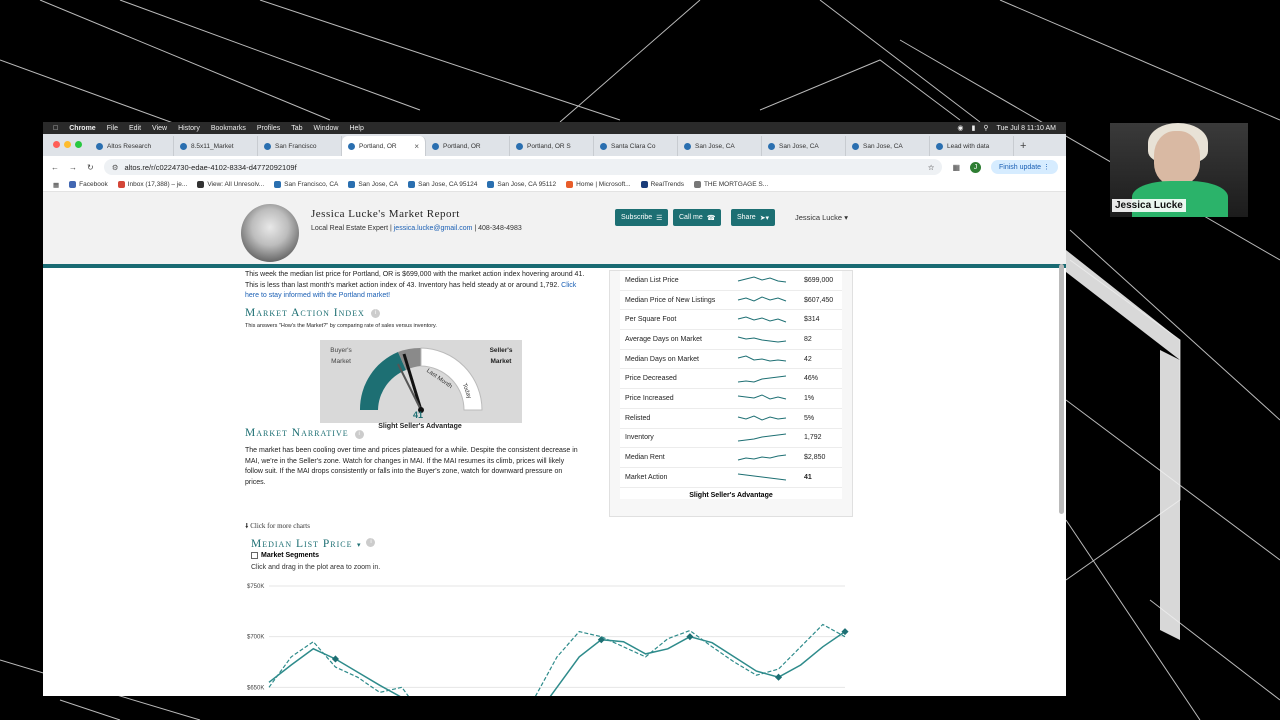  Describe the element at coordinates (56, 144) in the screenshot. I see `close-window-button` at that location.